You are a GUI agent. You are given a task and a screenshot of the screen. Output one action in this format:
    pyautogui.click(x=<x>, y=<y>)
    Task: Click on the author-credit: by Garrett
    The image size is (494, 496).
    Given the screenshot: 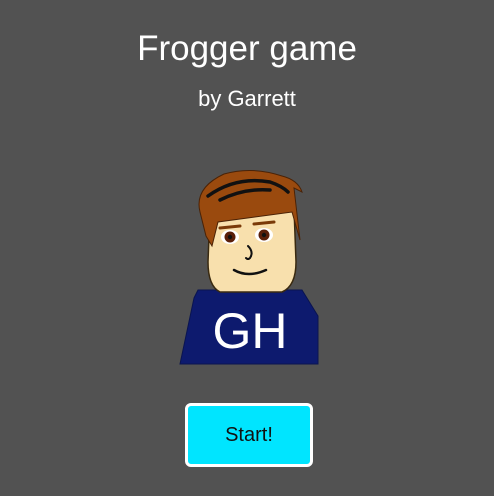 What is the action you would take?
    pyautogui.click(x=247, y=98)
    